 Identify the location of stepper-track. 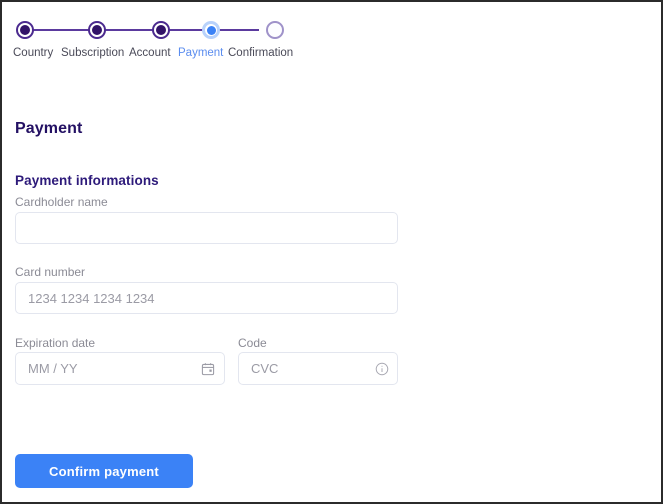
(144, 30).